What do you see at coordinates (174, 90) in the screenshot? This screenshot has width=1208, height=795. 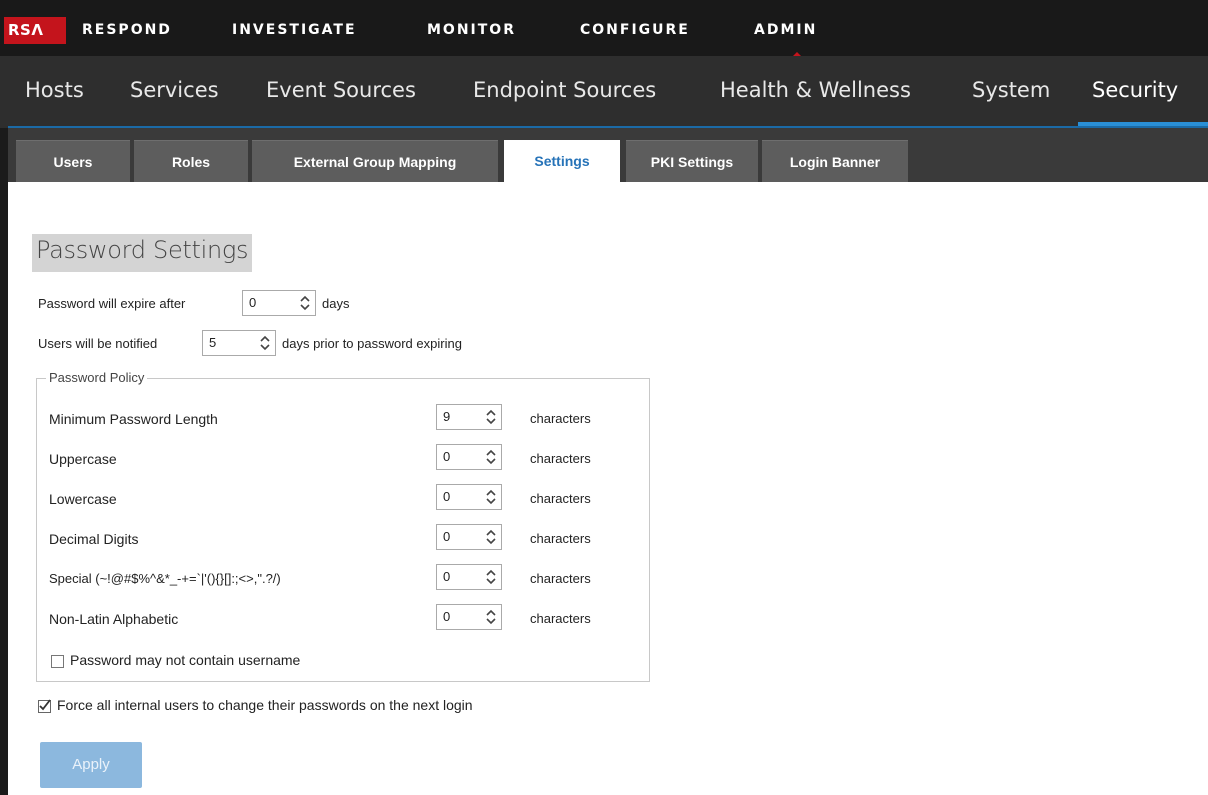 I see `subnav-services: Services` at bounding box center [174, 90].